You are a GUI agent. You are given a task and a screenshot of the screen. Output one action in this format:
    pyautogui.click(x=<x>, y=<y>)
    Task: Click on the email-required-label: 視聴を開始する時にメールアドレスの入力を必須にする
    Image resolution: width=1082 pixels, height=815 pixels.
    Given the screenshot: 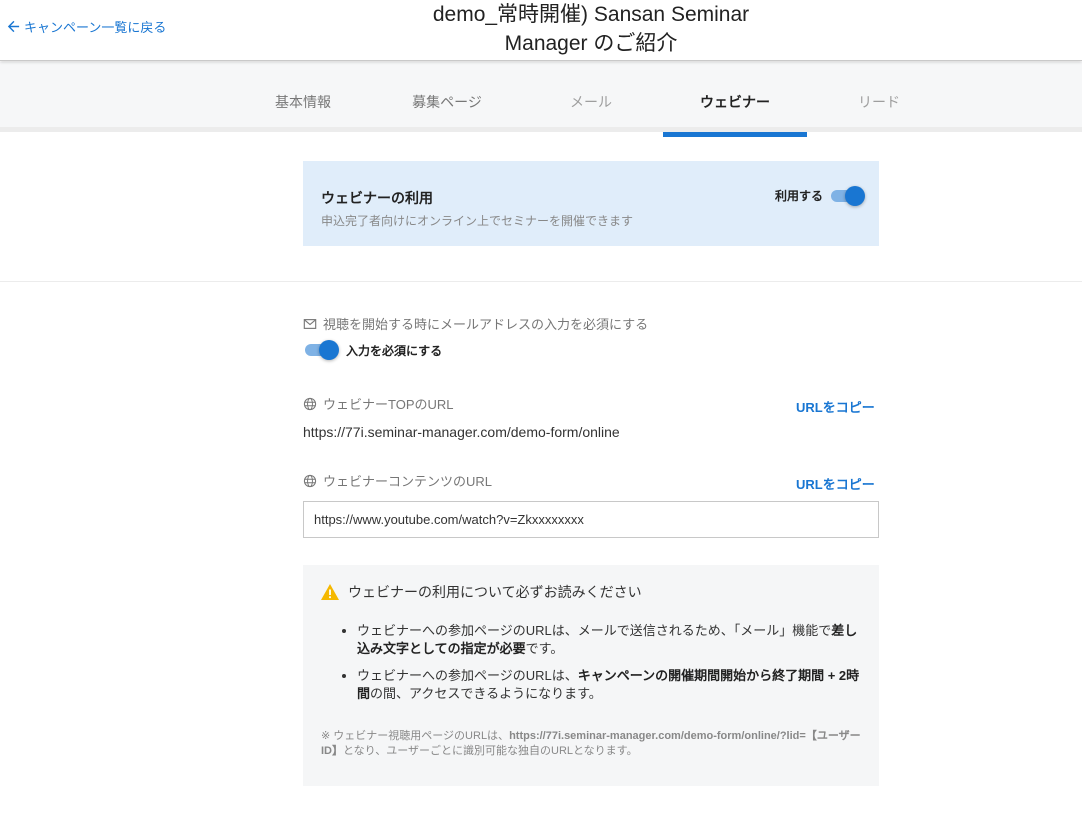 What is the action you would take?
    pyautogui.click(x=486, y=324)
    